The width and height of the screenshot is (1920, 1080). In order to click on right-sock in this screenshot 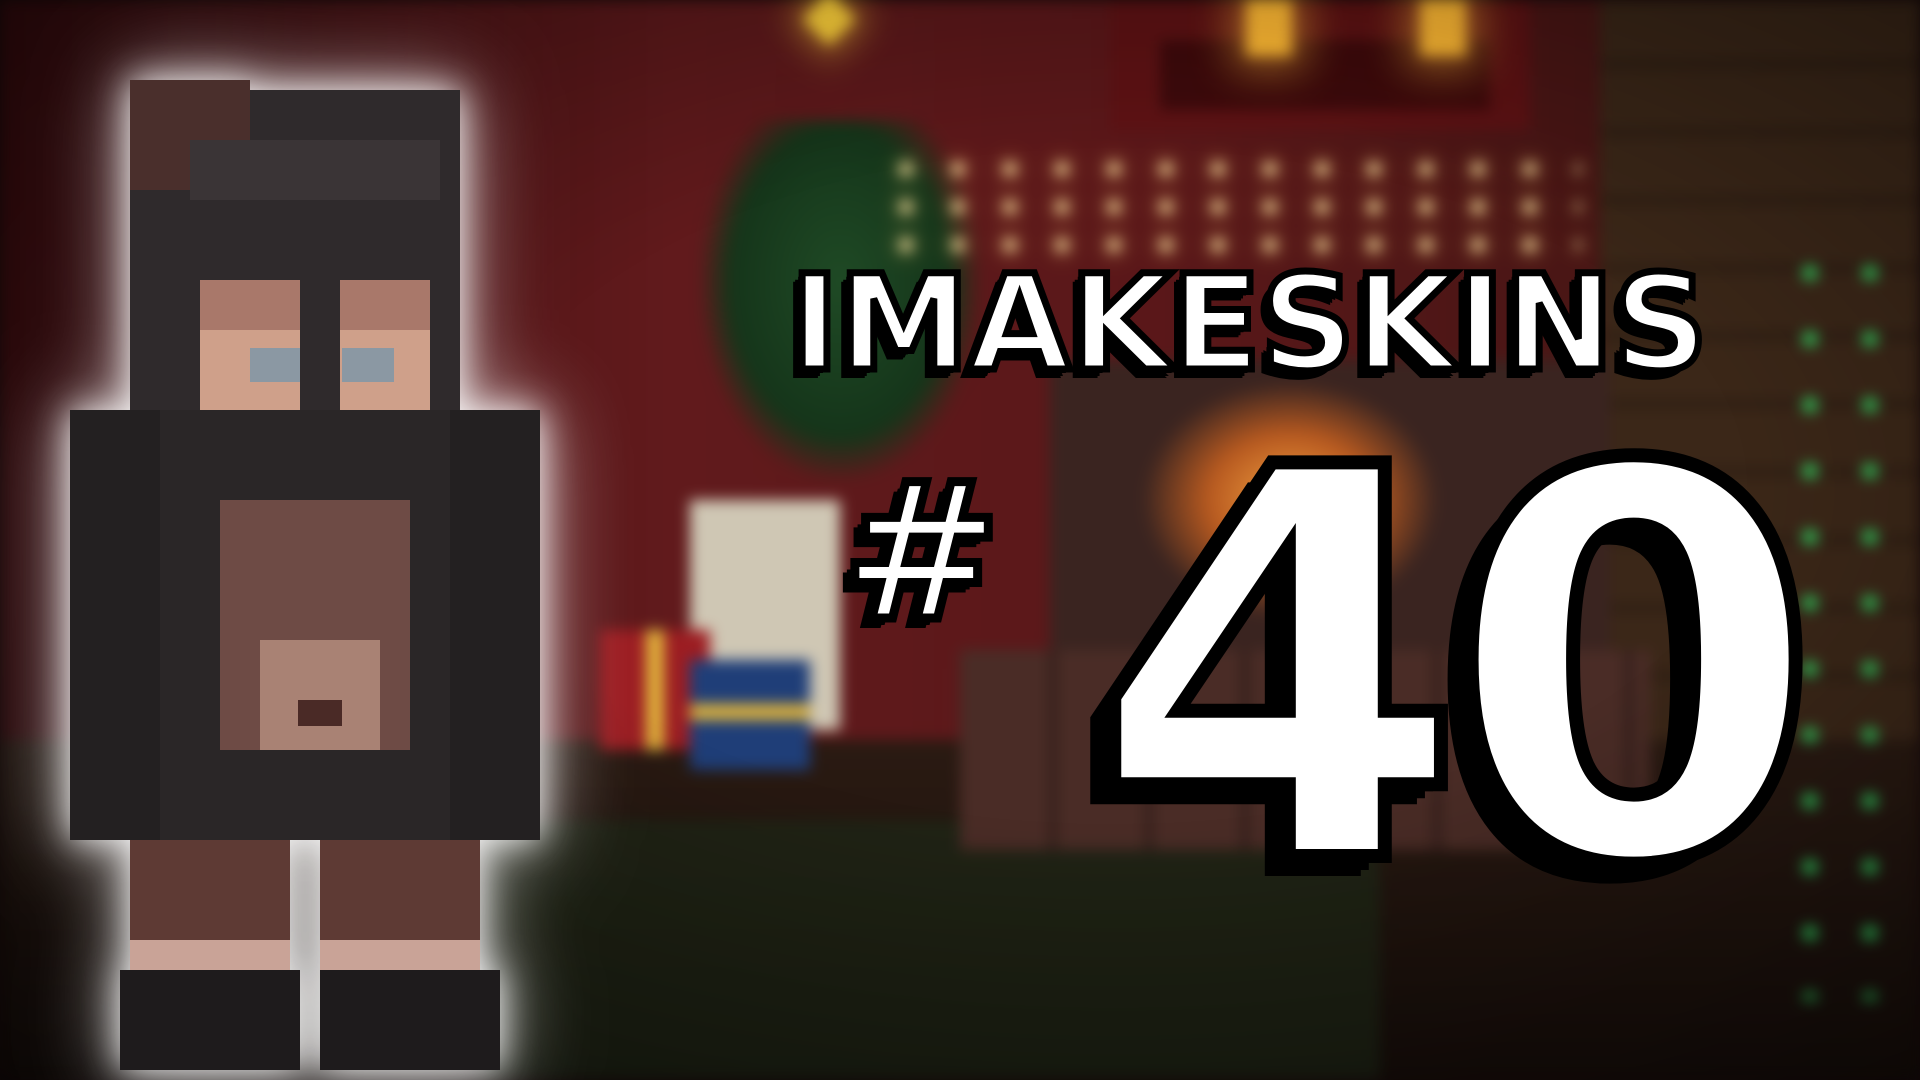, I will do `click(400, 955)`.